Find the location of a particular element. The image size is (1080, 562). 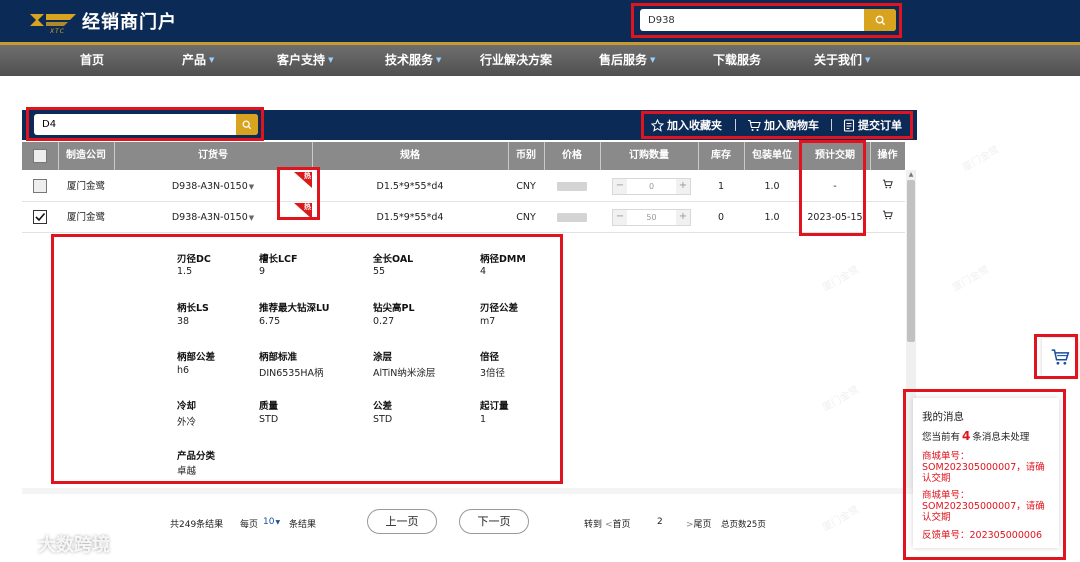

price-cell is located at coordinates (572, 217).